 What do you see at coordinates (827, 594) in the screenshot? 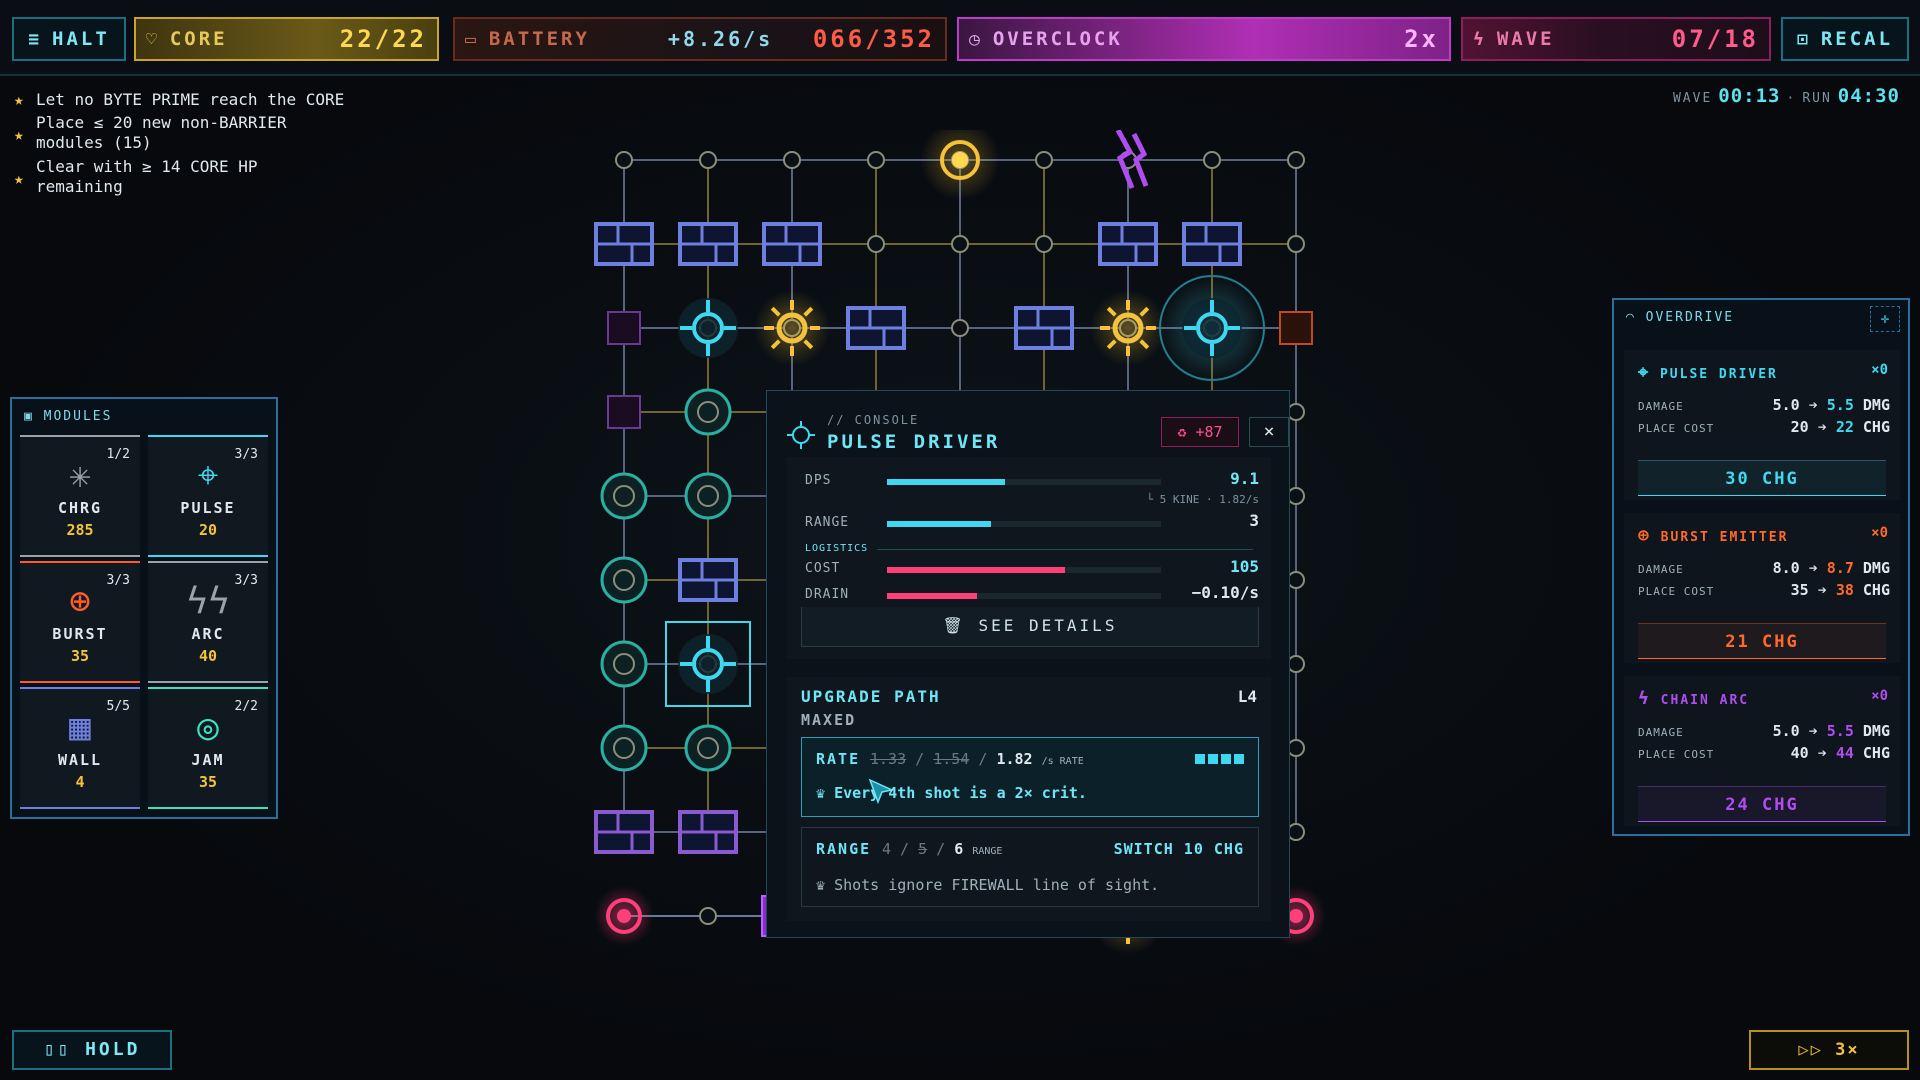
I see `drain-label: DRAIN` at bounding box center [827, 594].